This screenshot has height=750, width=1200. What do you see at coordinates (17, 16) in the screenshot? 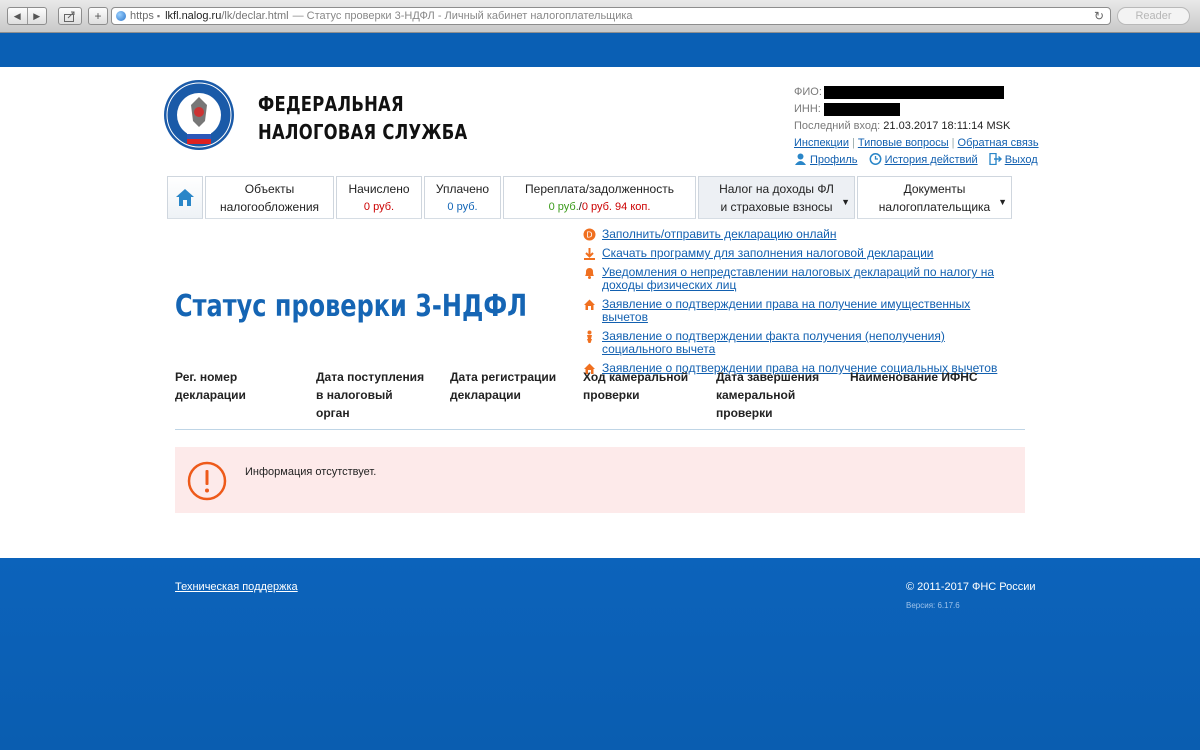
I see `back-icon: ◀` at bounding box center [17, 16].